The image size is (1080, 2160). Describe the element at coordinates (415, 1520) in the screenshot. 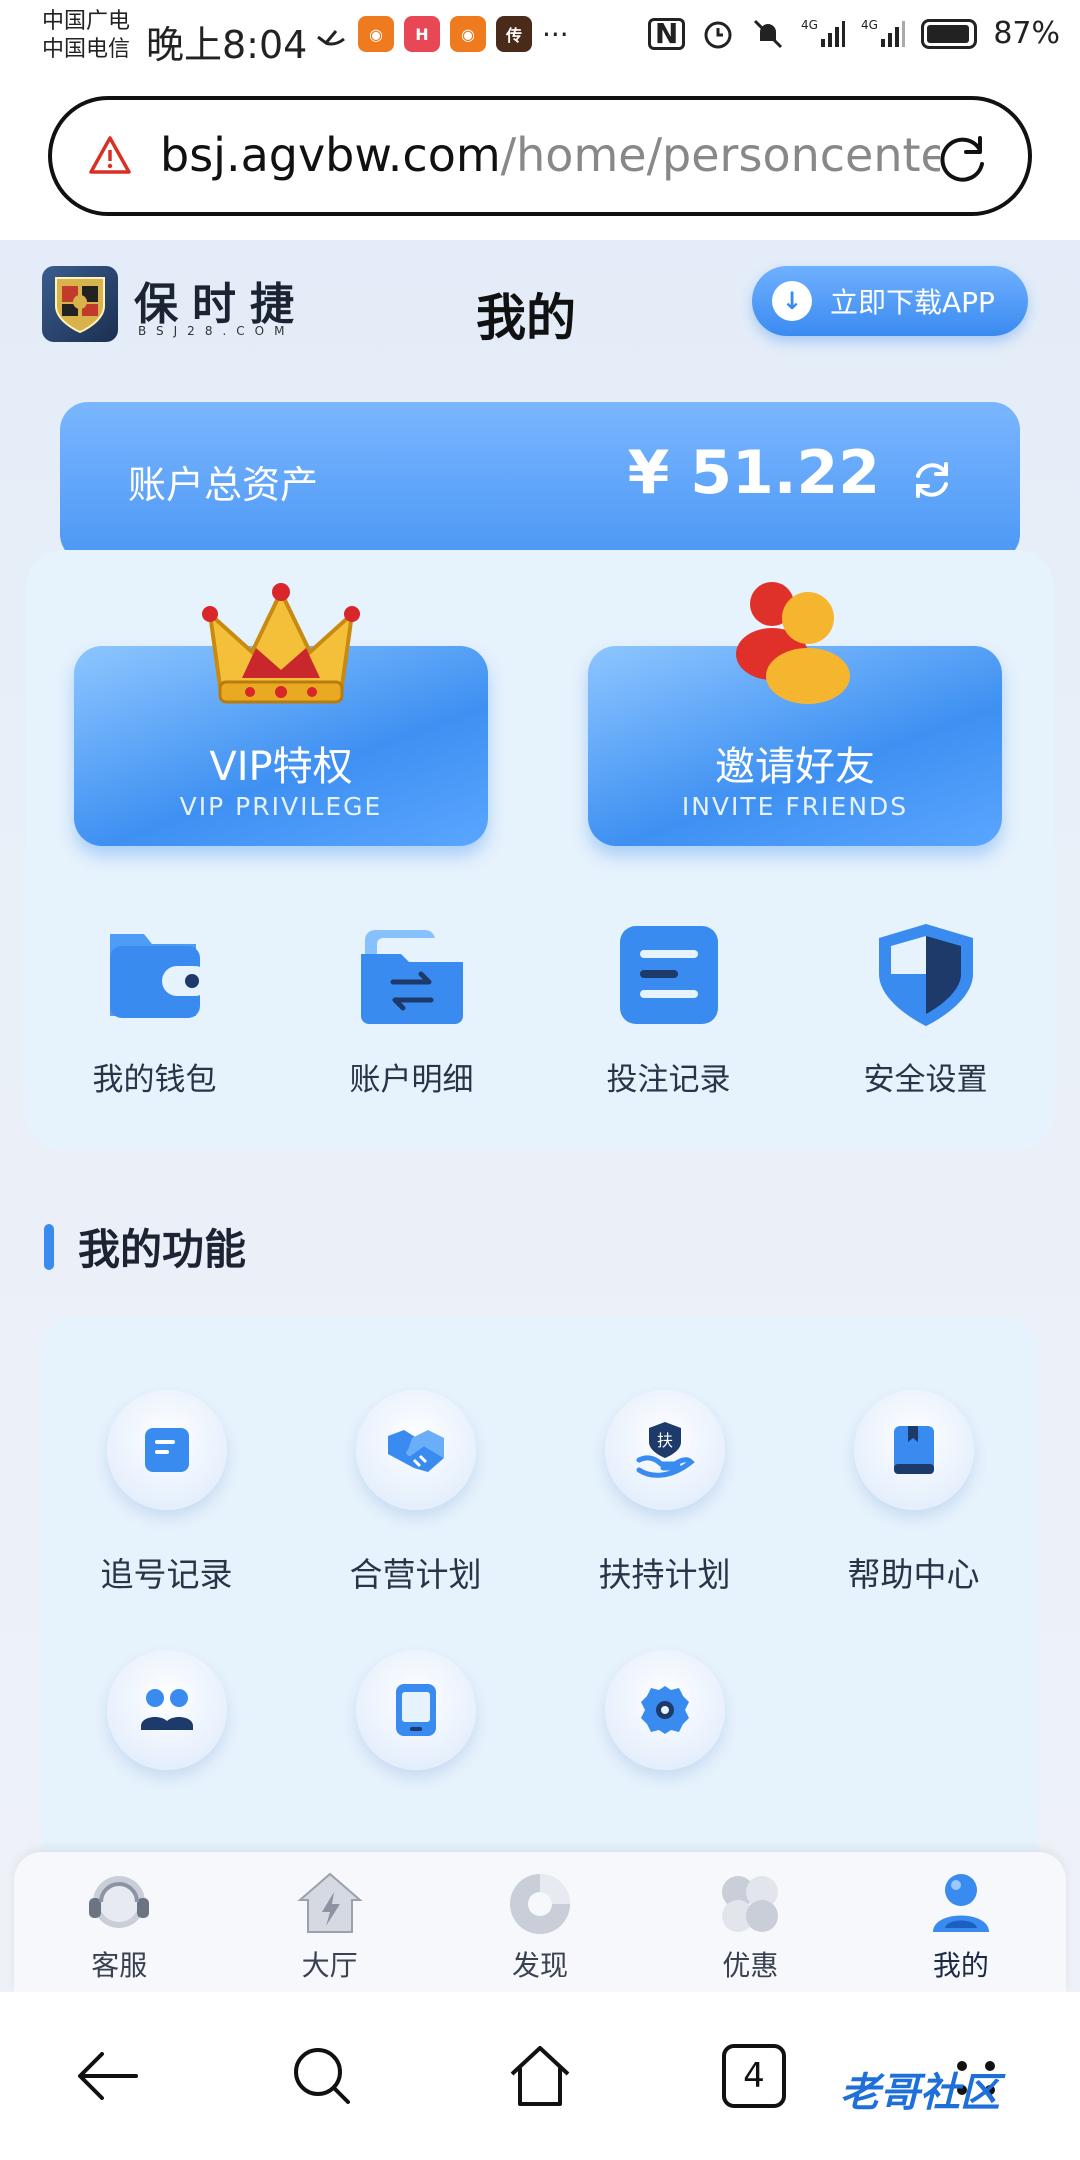

I see `function-partnership-plan: 合营计划` at that location.